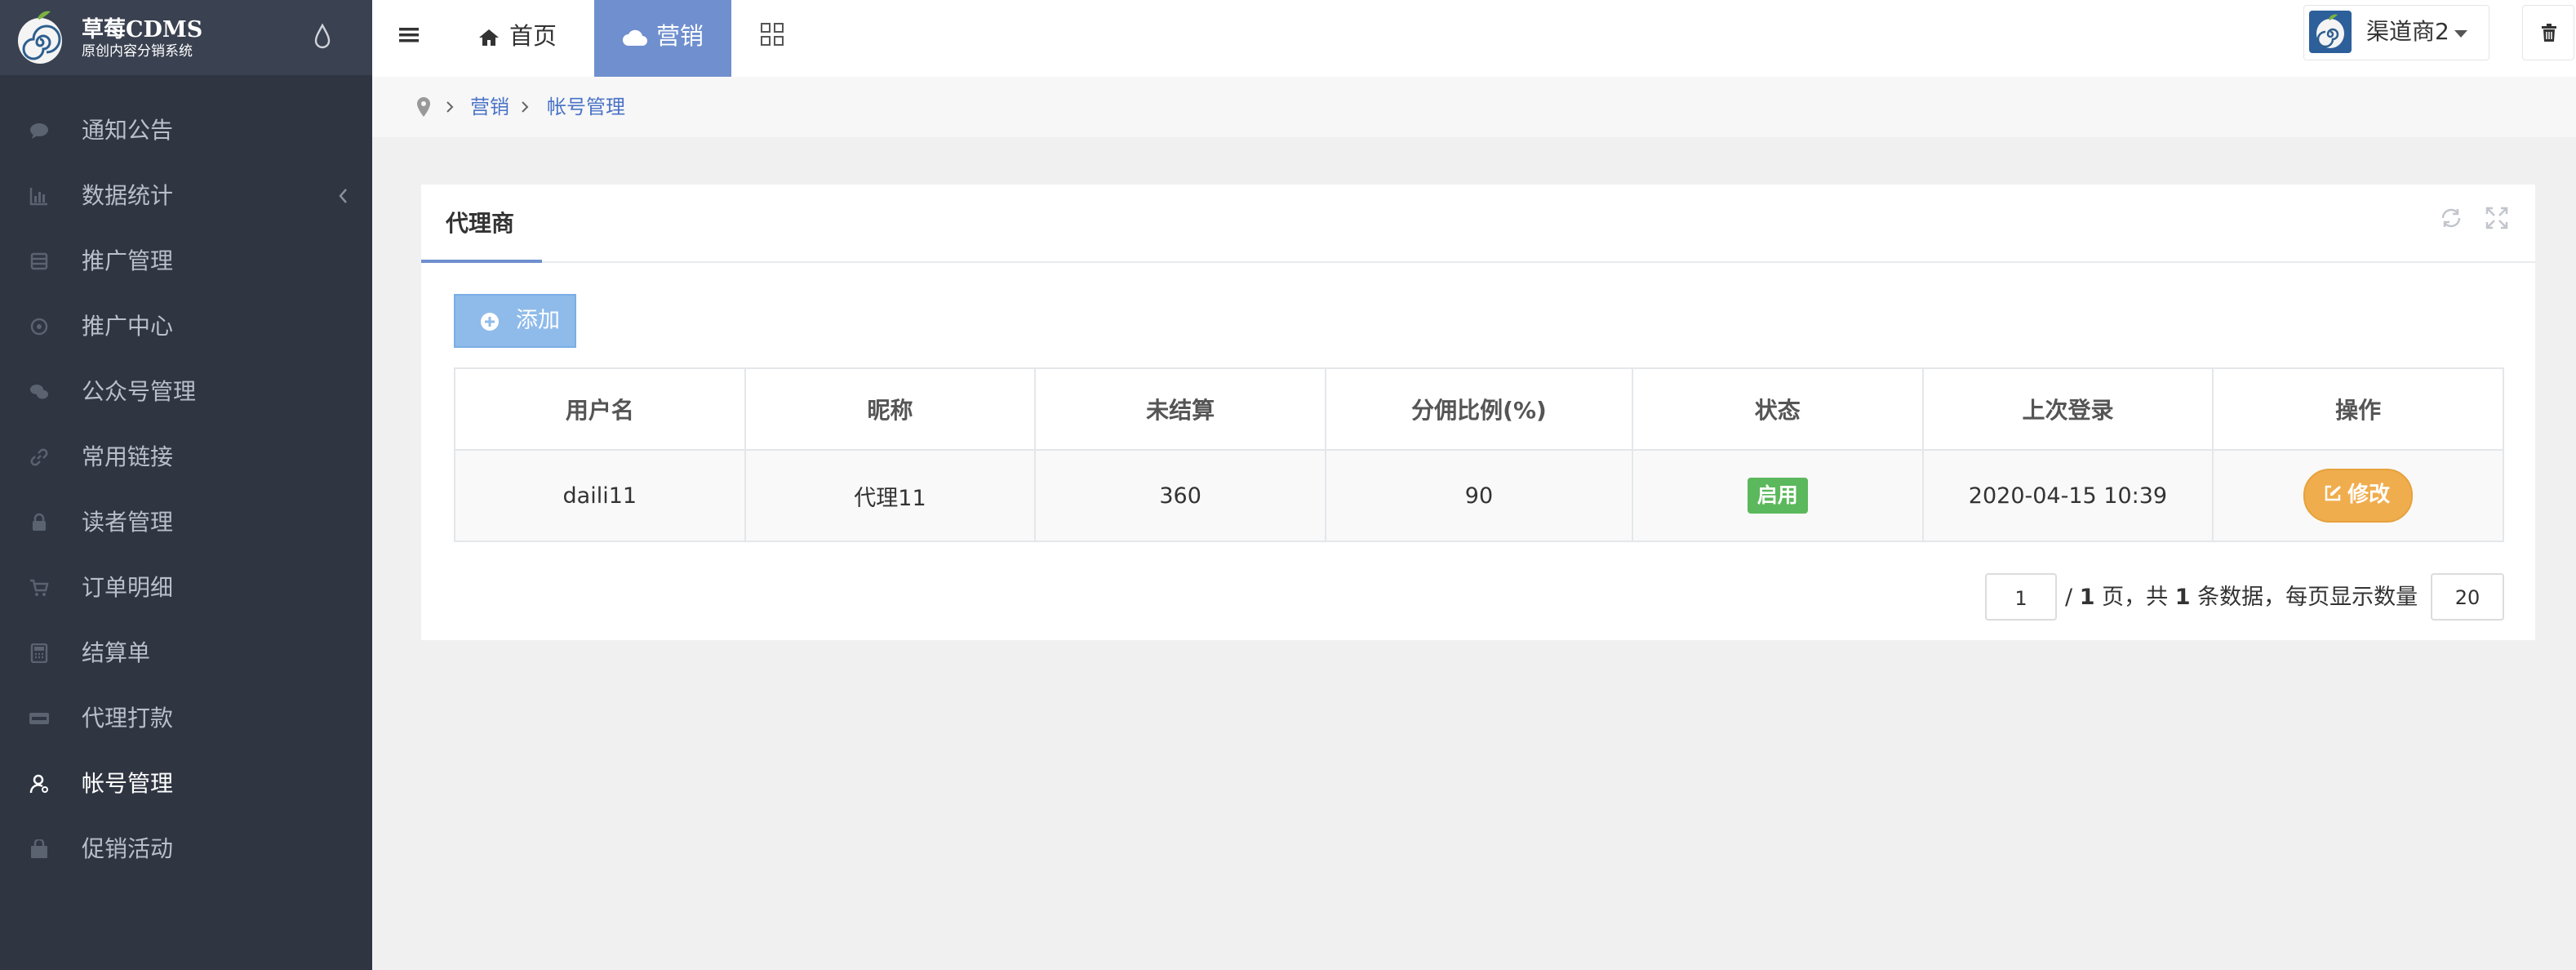 This screenshot has height=970, width=2576. What do you see at coordinates (1778, 410) in the screenshot?
I see `column-header: 状态` at bounding box center [1778, 410].